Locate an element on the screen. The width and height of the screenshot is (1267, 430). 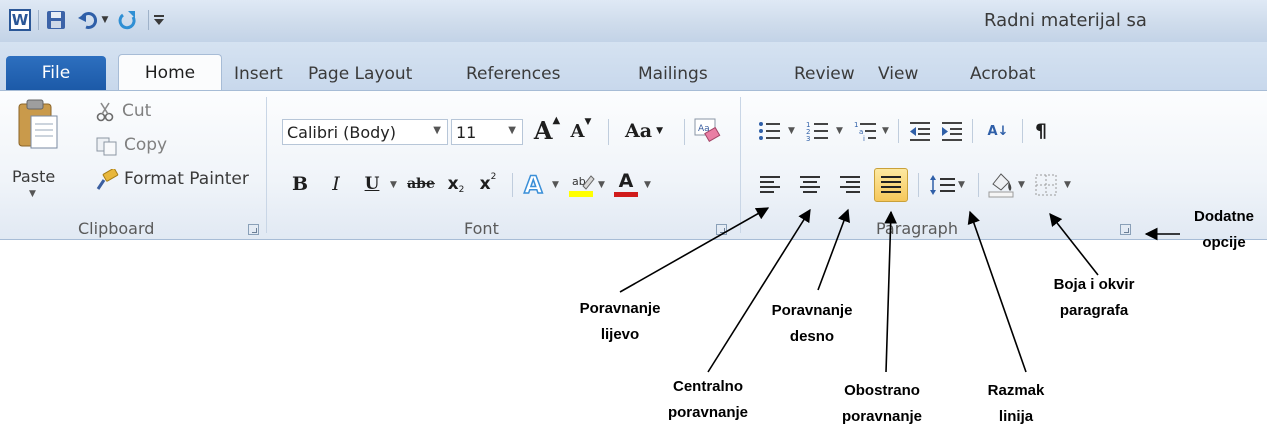
annotation-dodatne-opcije: Dodatne opcije is located at coordinates (1224, 229).